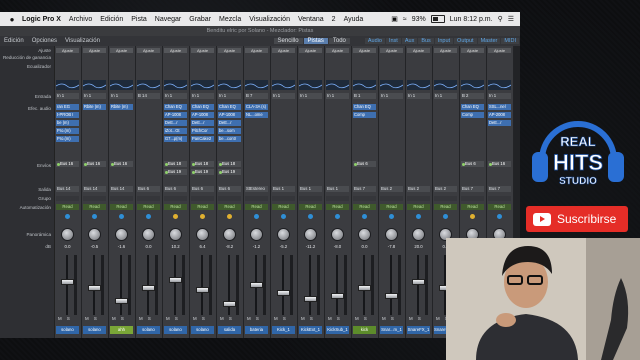  I want to click on plugin-slot: AP-1008, so click(202, 115).